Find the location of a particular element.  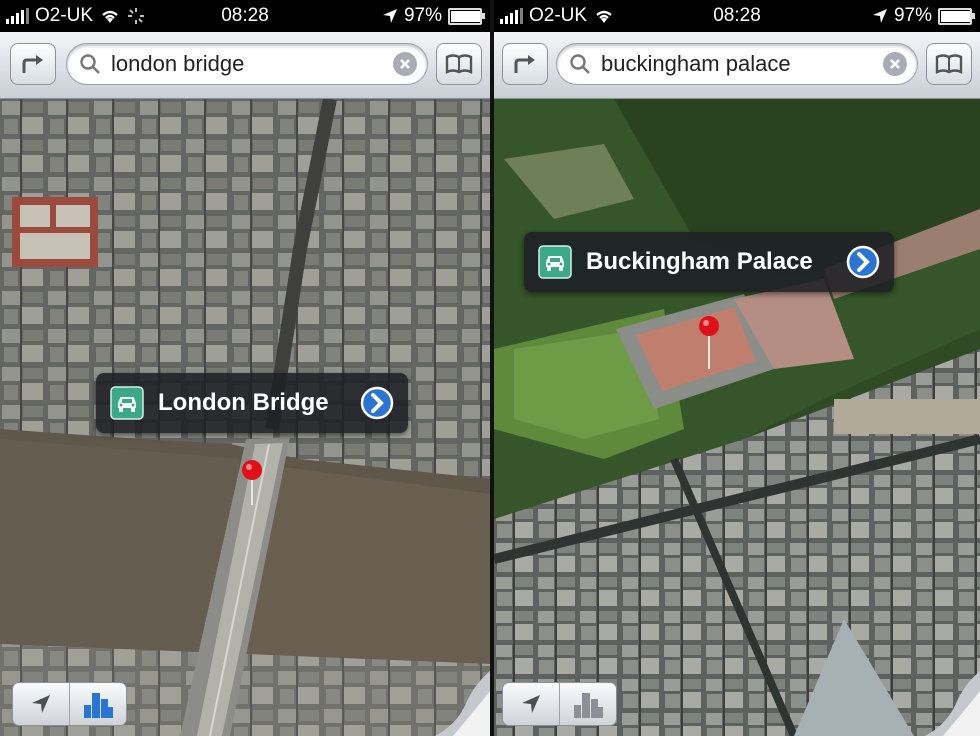

callout-title: Buckingham Palace is located at coordinates (699, 261).